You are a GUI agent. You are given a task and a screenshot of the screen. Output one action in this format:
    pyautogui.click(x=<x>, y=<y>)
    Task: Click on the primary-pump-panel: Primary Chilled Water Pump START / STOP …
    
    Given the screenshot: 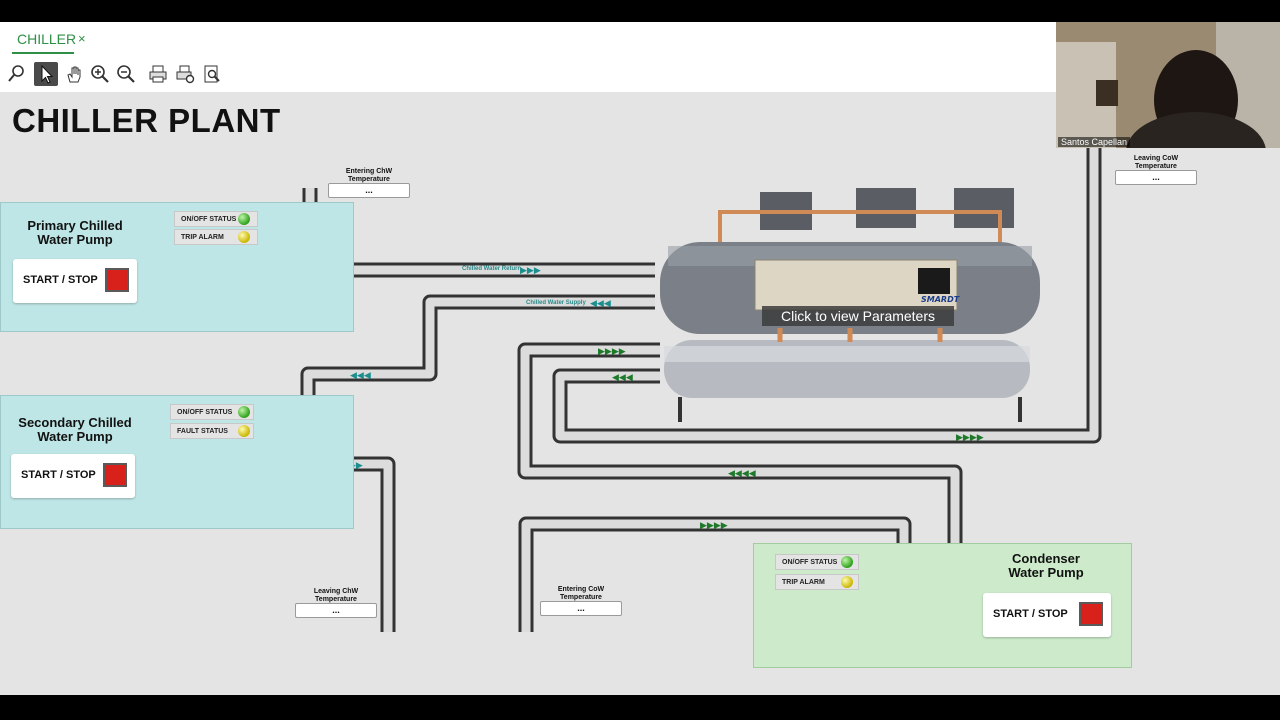 What is the action you would take?
    pyautogui.click(x=177, y=267)
    